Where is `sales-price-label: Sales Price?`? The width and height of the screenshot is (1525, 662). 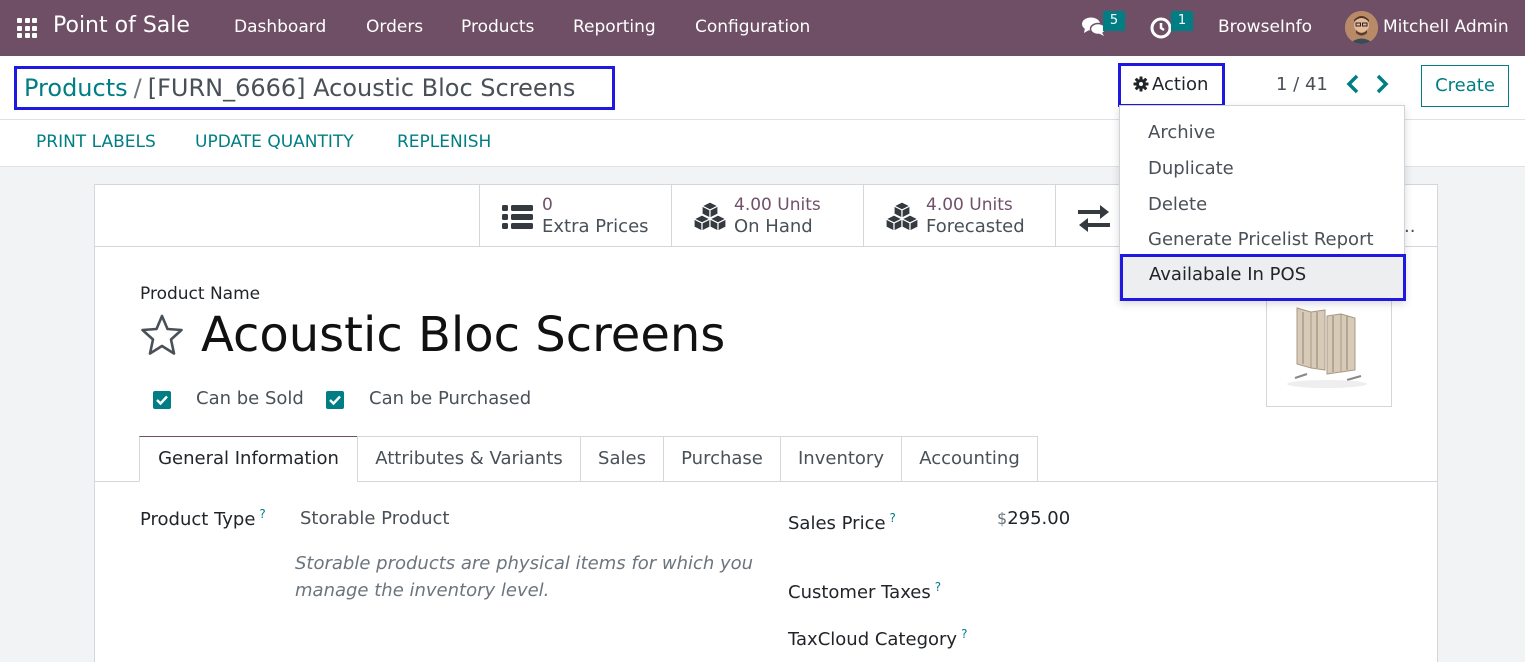 sales-price-label: Sales Price? is located at coordinates (842, 522).